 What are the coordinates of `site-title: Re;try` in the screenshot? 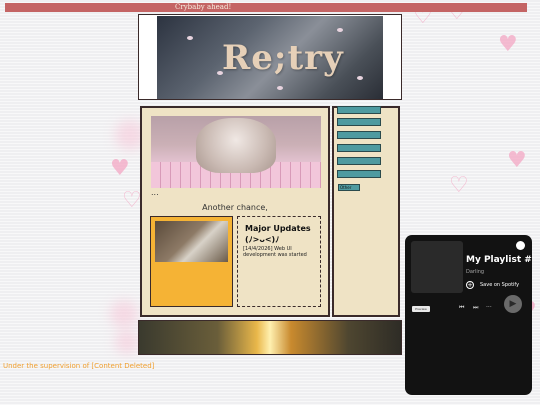 It's located at (283, 58).